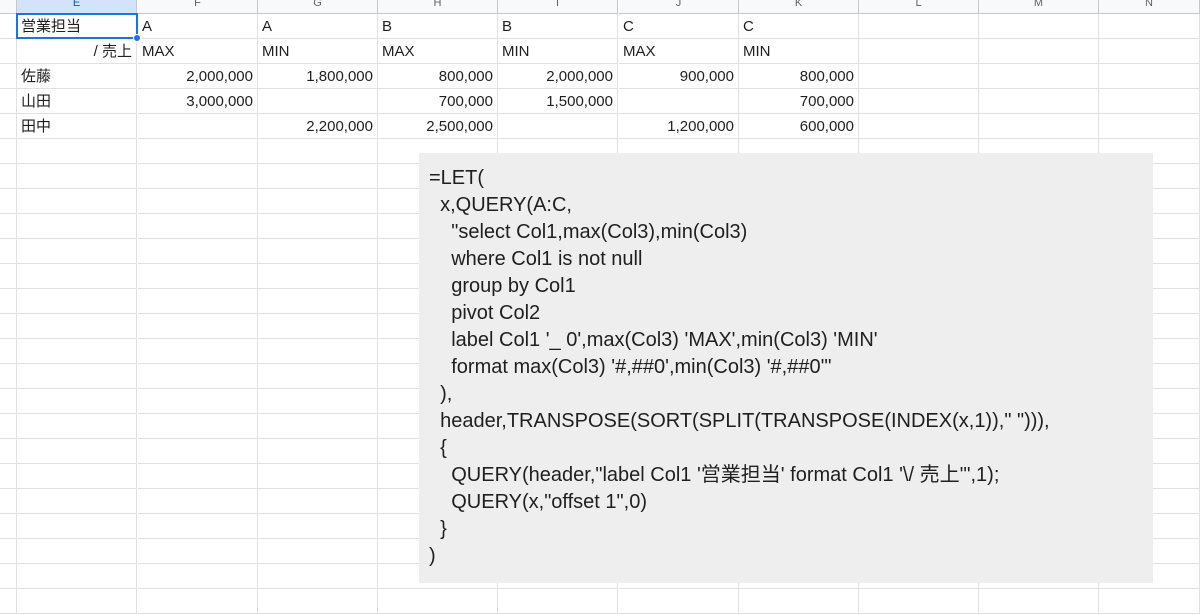 The height and width of the screenshot is (614, 1200). Describe the element at coordinates (77, 76) in the screenshot. I see `table-cell: 佐藤` at that location.